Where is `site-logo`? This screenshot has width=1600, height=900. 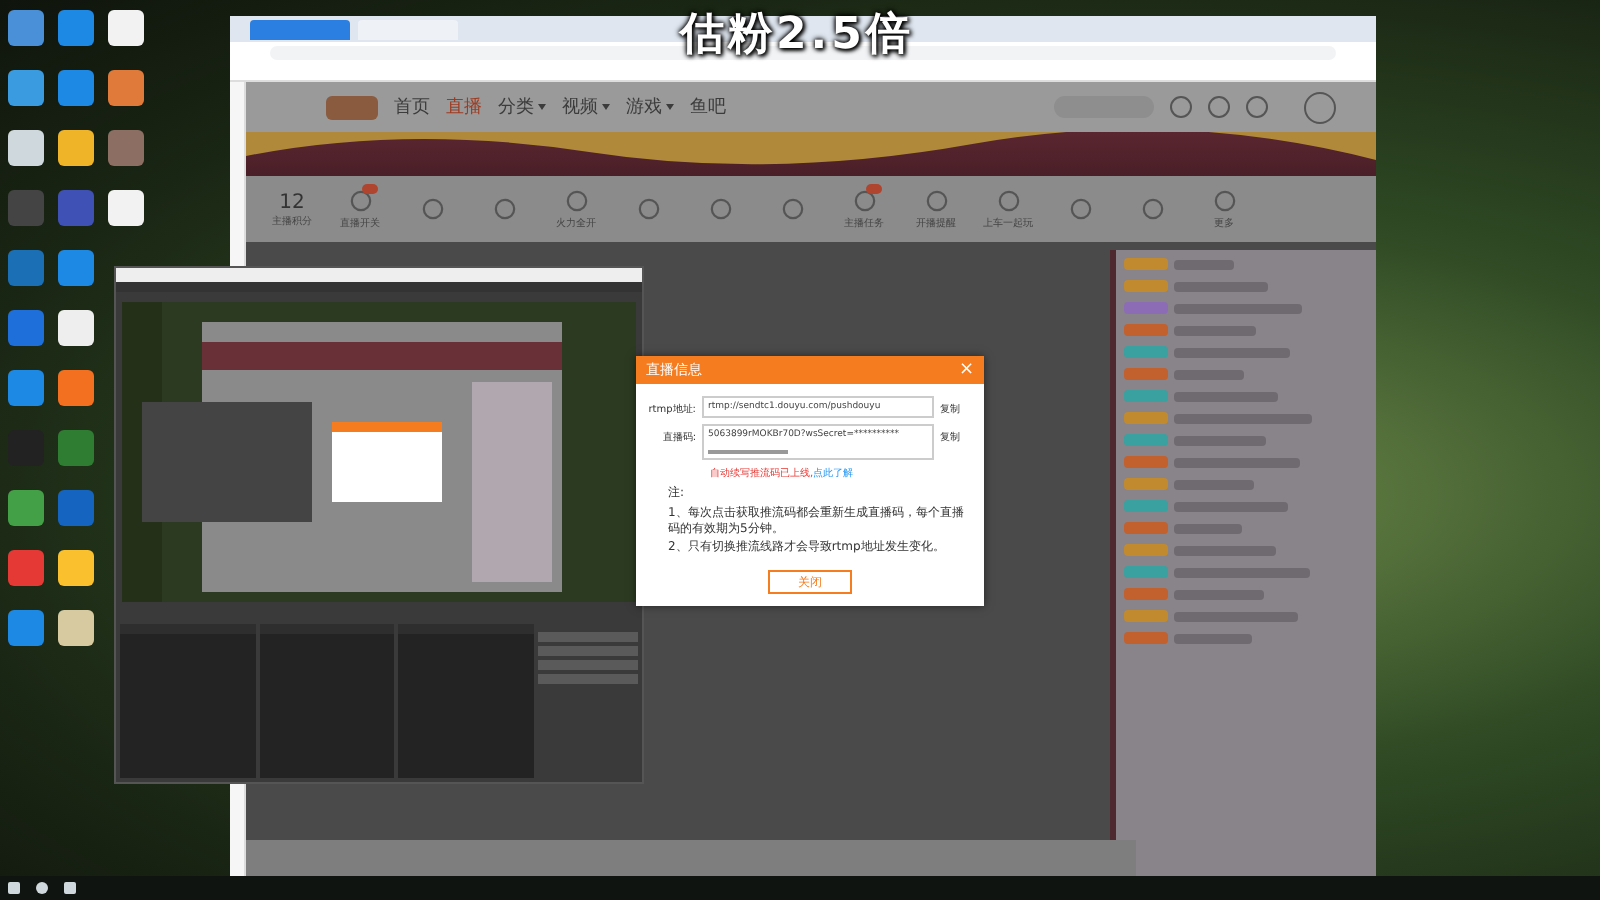
site-logo is located at coordinates (352, 107).